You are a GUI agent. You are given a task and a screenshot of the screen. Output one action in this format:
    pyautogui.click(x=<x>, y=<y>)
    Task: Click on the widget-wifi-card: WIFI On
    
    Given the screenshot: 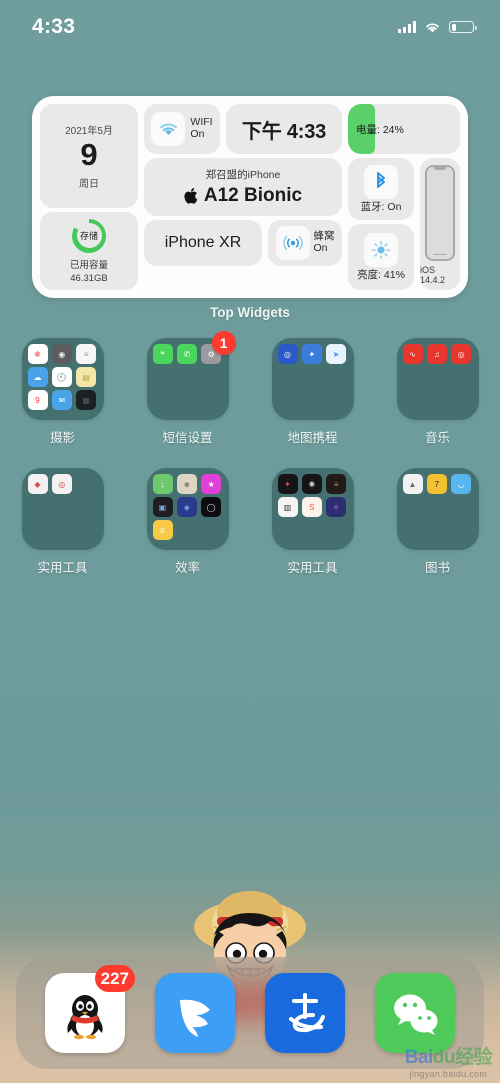 What is the action you would take?
    pyautogui.click(x=182, y=129)
    